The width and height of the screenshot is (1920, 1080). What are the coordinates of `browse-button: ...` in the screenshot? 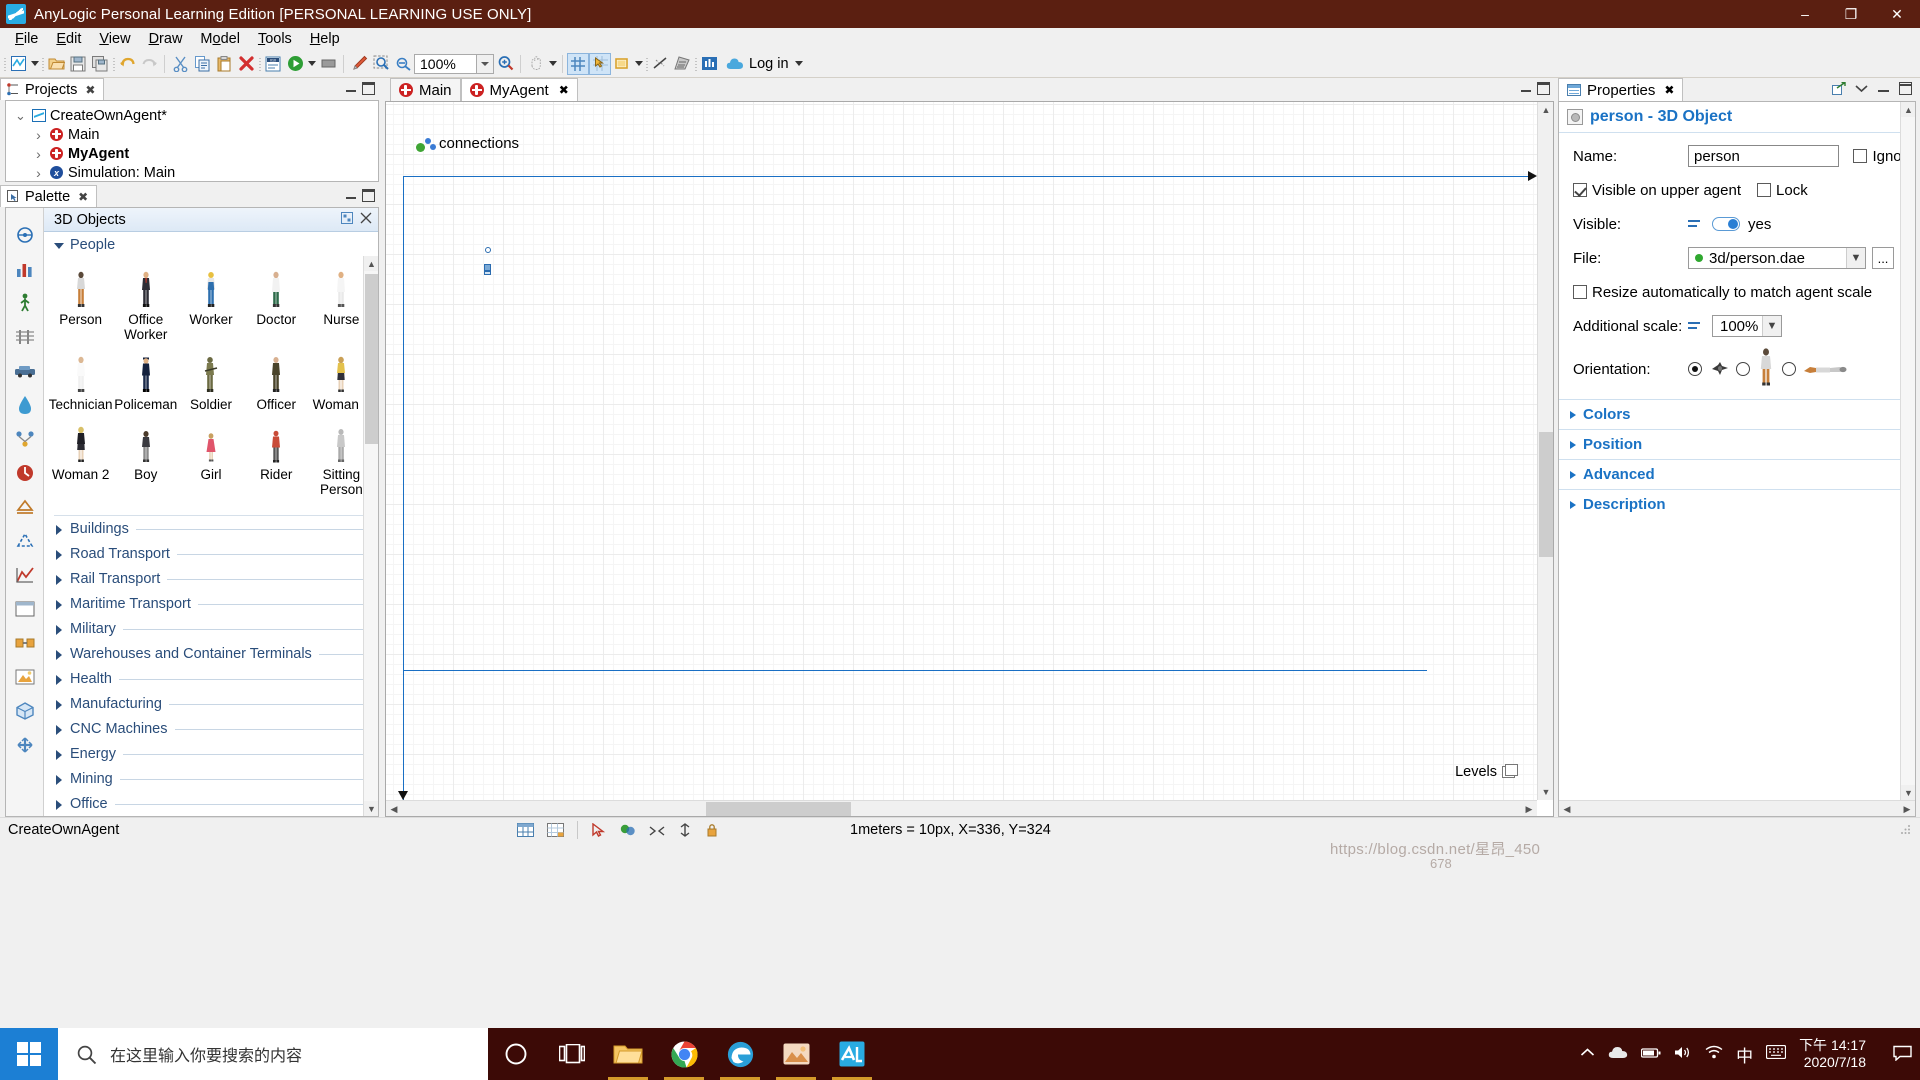 It's located at (1883, 258).